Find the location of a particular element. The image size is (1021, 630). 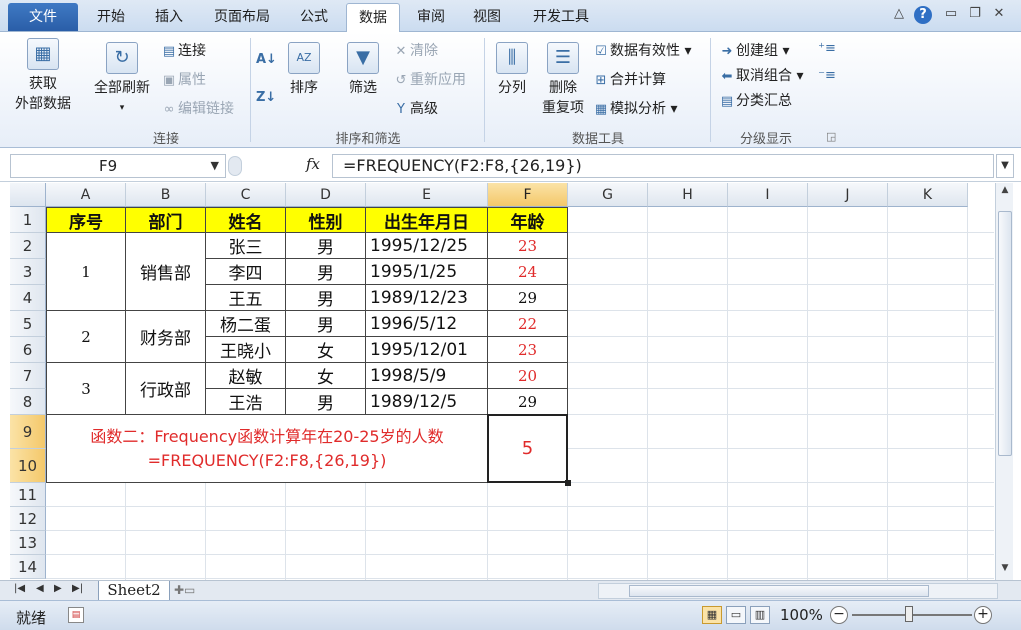

clear-button: ✕ 清除 is located at coordinates (415, 51).